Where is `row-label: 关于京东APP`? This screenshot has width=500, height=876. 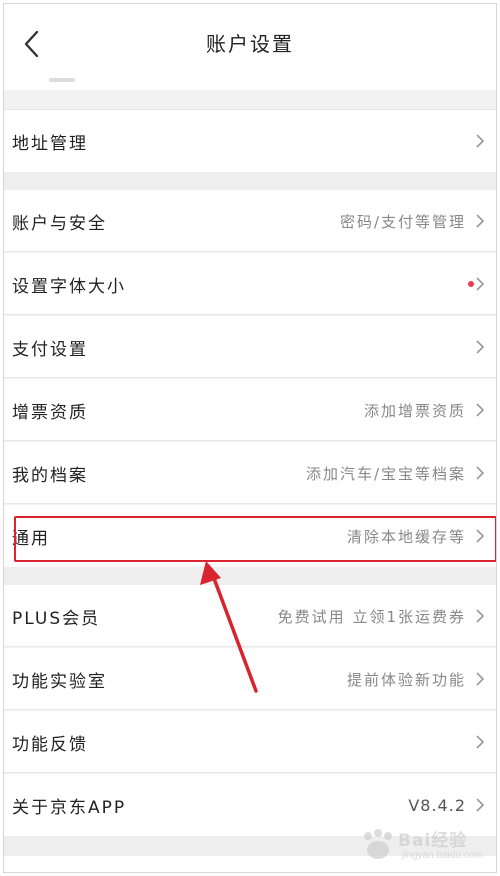 row-label: 关于京东APP is located at coordinates (69, 807).